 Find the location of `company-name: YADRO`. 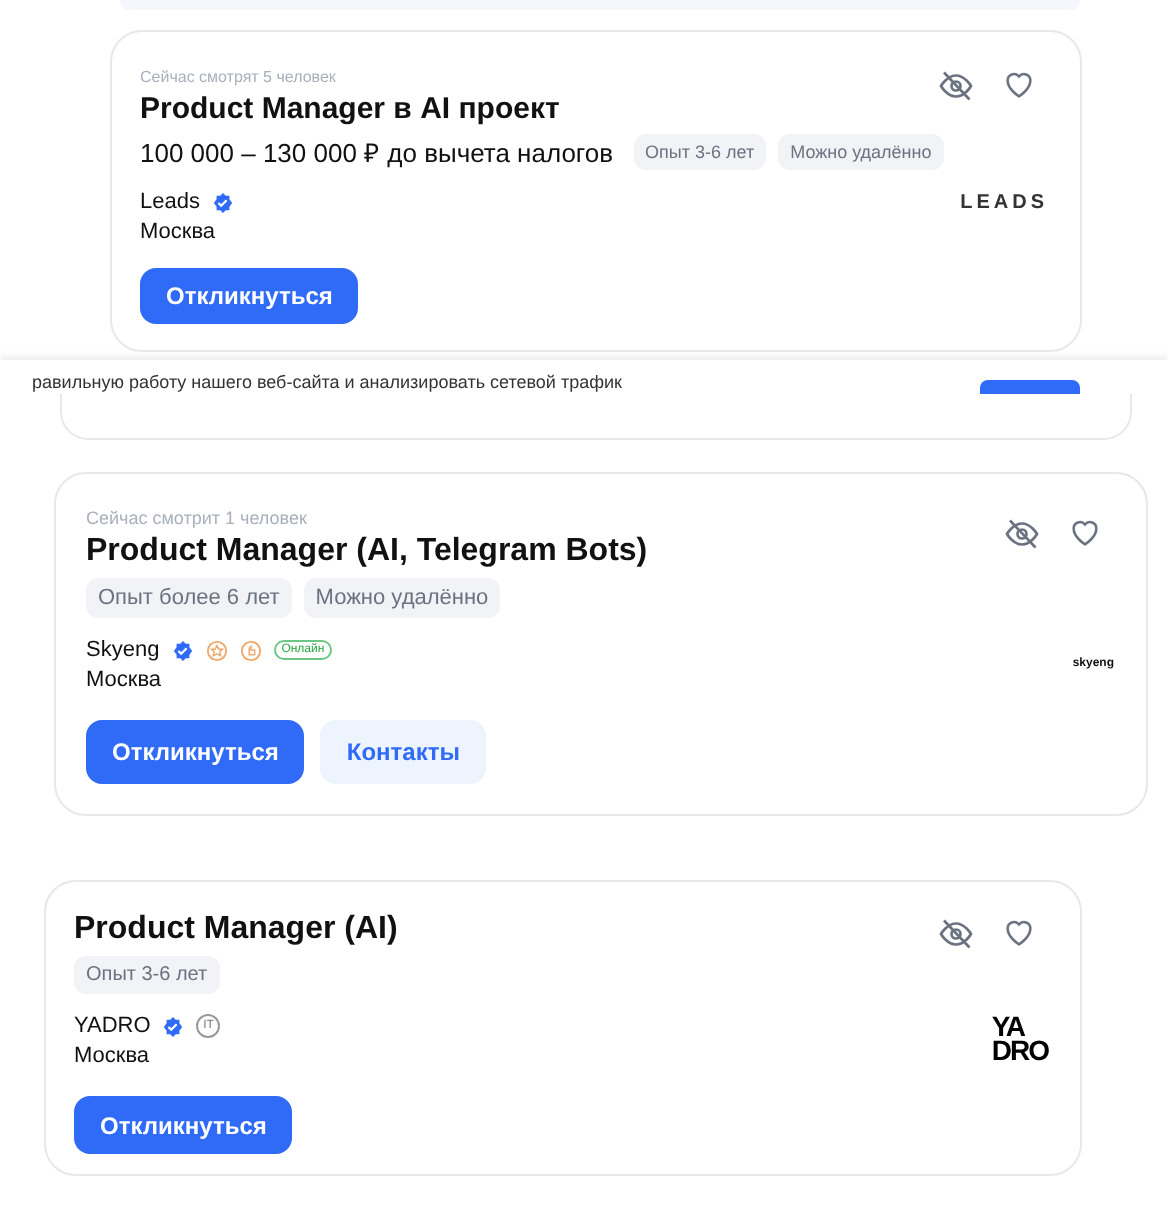

company-name: YADRO is located at coordinates (112, 1026).